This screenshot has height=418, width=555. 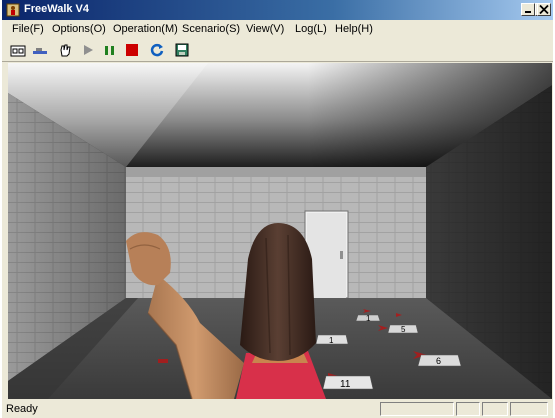 I want to click on walk-icon, so click(x=40, y=50).